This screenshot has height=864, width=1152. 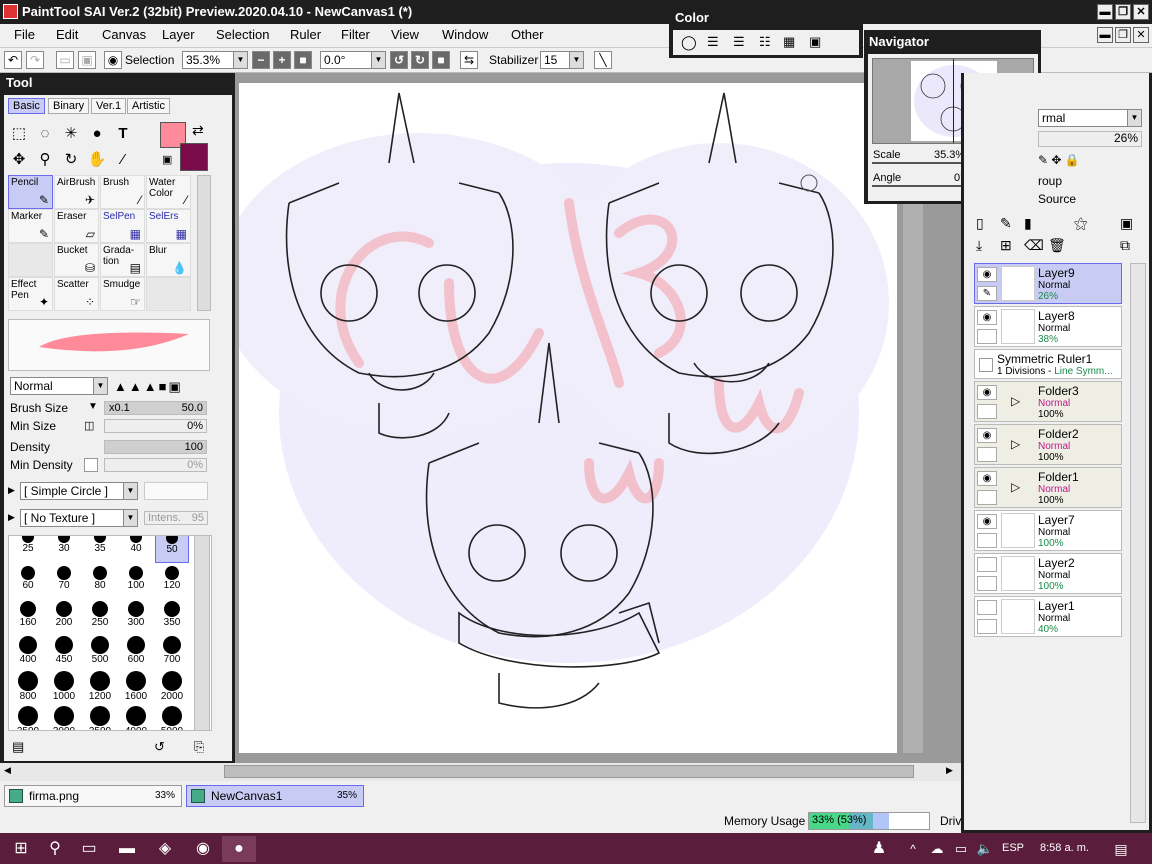 I want to click on scratchpad-icon: ▣, so click(x=815, y=42).